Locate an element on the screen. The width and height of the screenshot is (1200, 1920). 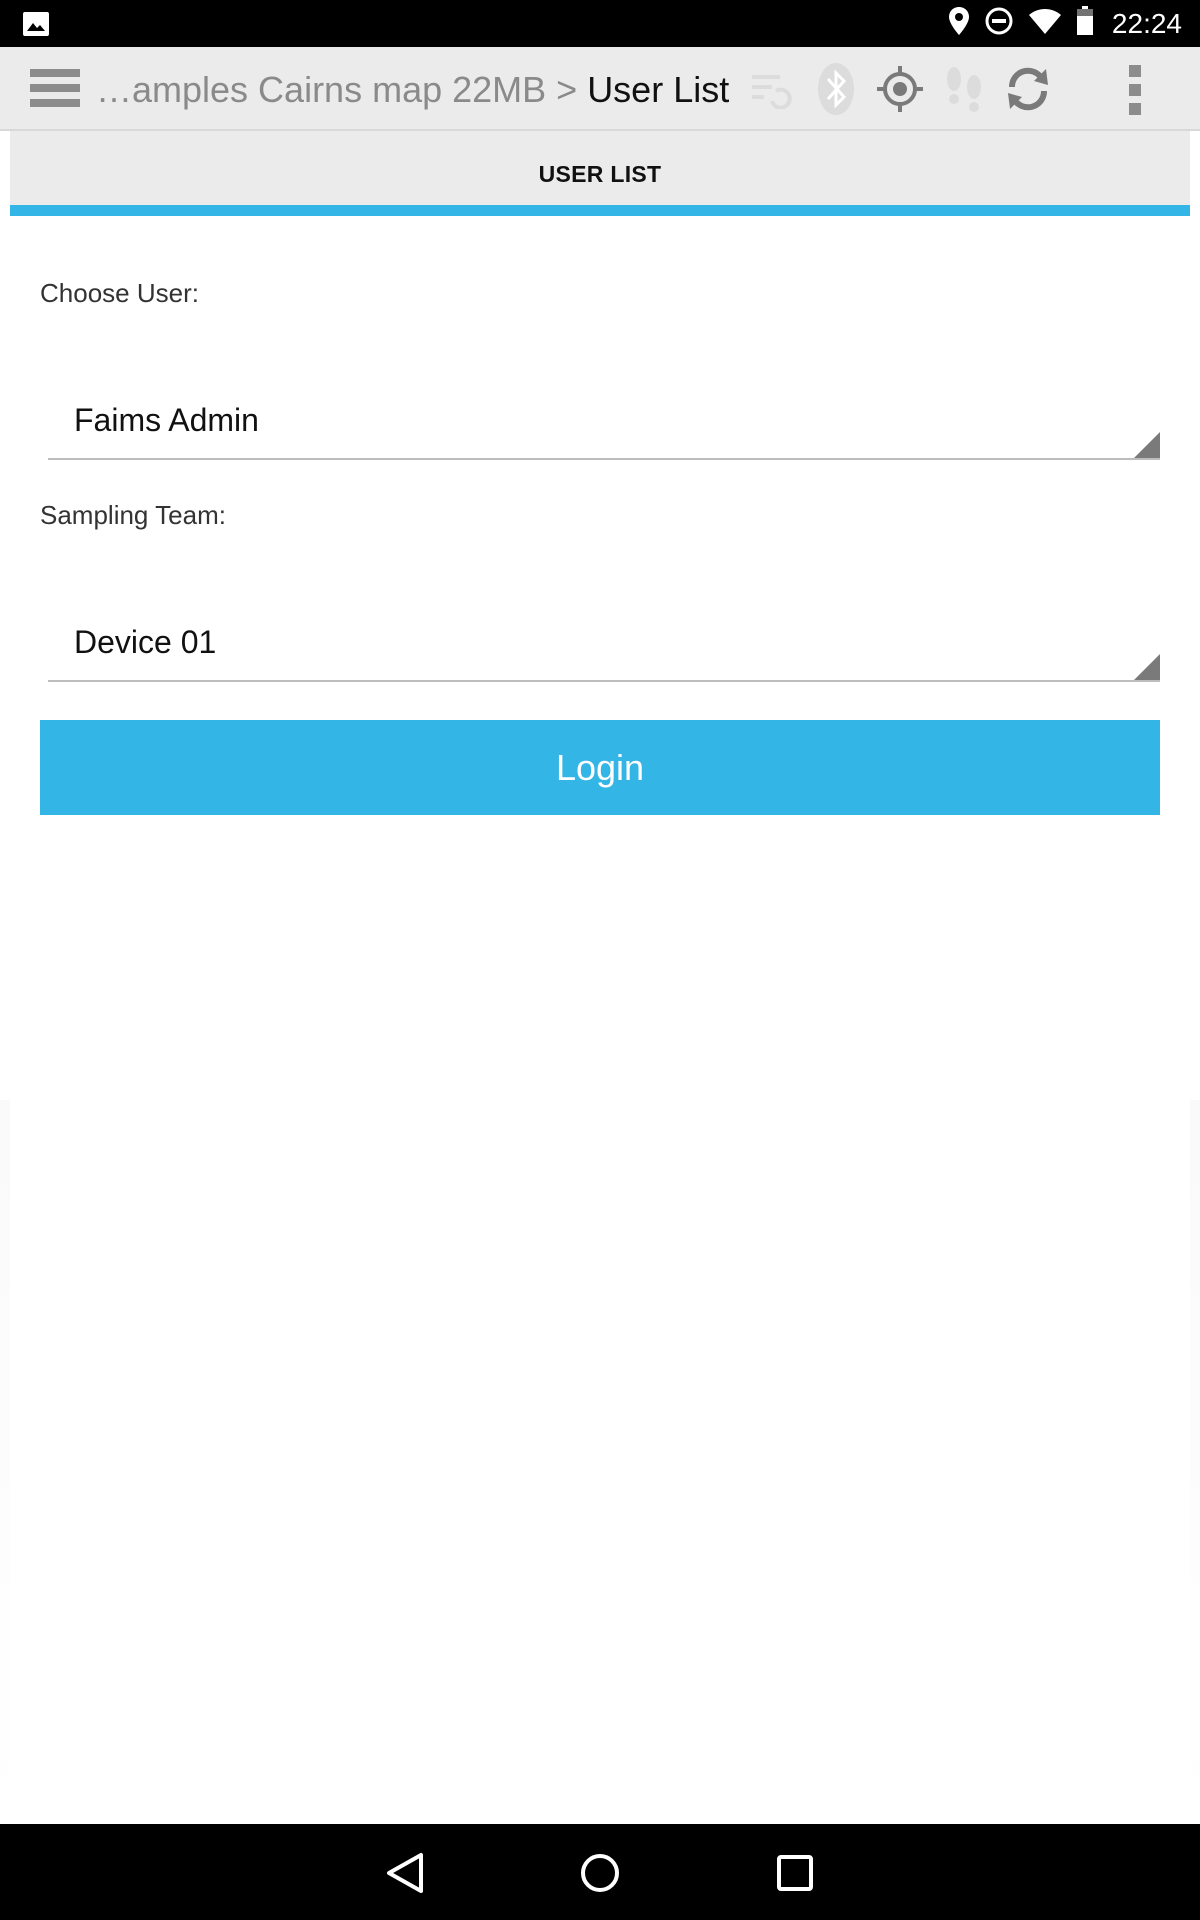
sync-files-icon is located at coordinates (772, 89).